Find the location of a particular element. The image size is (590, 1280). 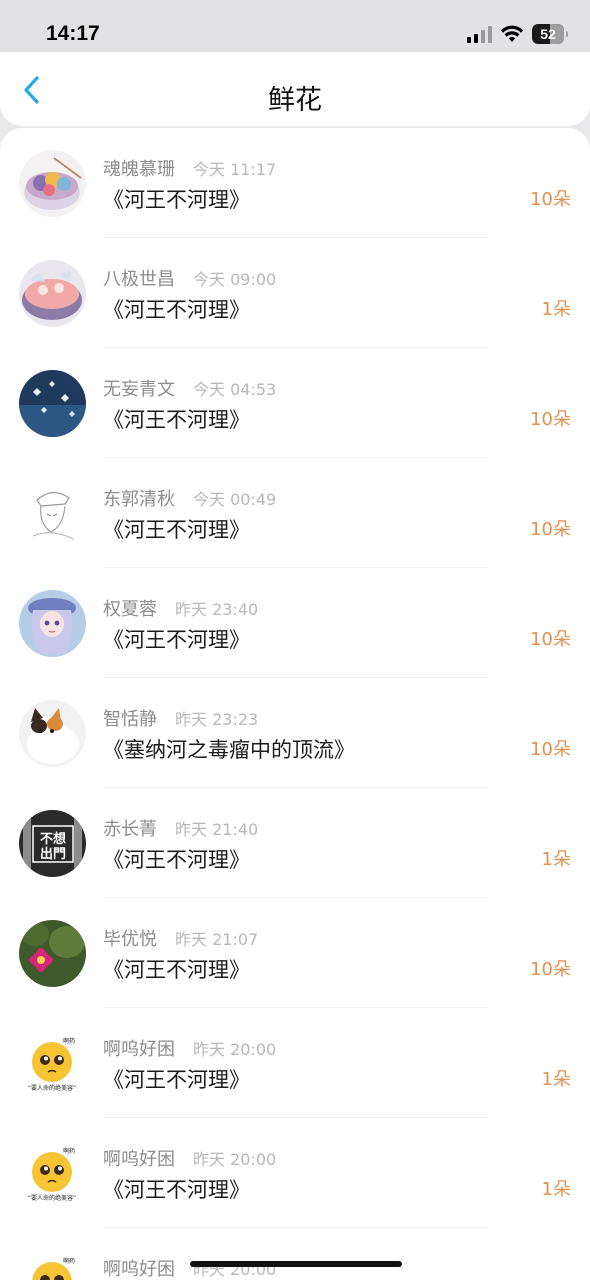

battery-level: 52 is located at coordinates (548, 34).